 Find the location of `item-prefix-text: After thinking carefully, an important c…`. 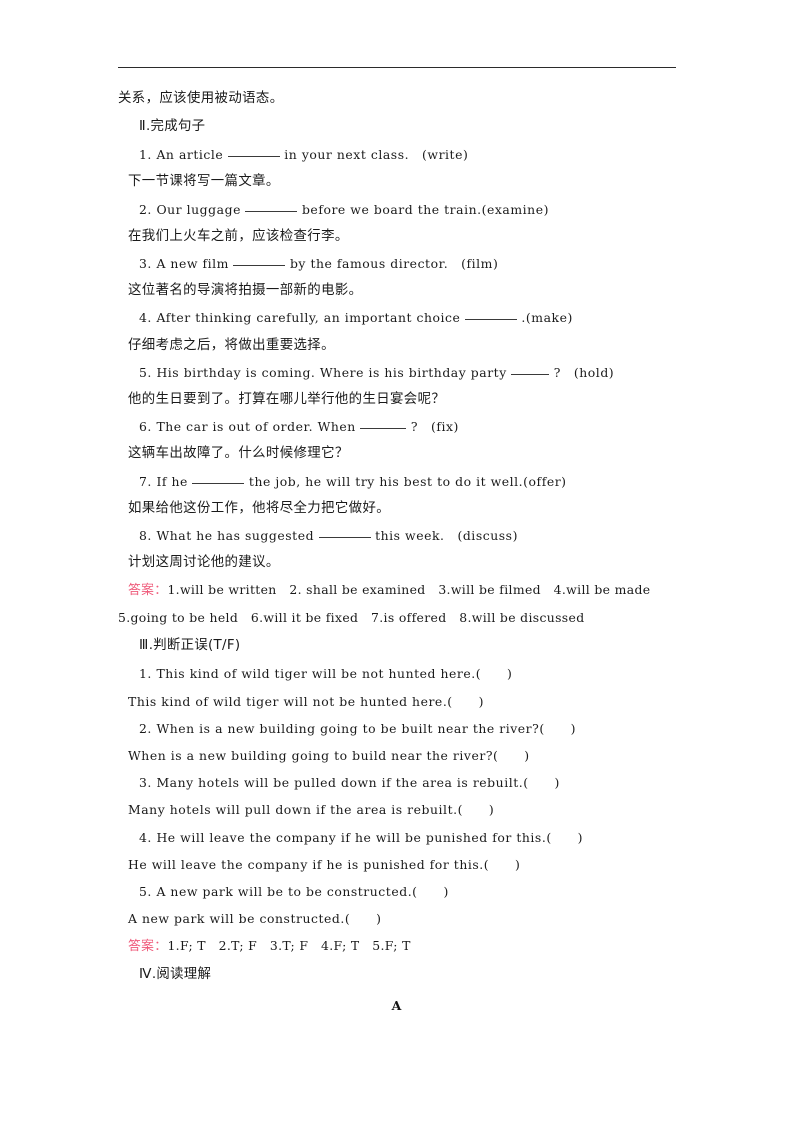

item-prefix-text: After thinking carefully, an important c… is located at coordinates (308, 318).